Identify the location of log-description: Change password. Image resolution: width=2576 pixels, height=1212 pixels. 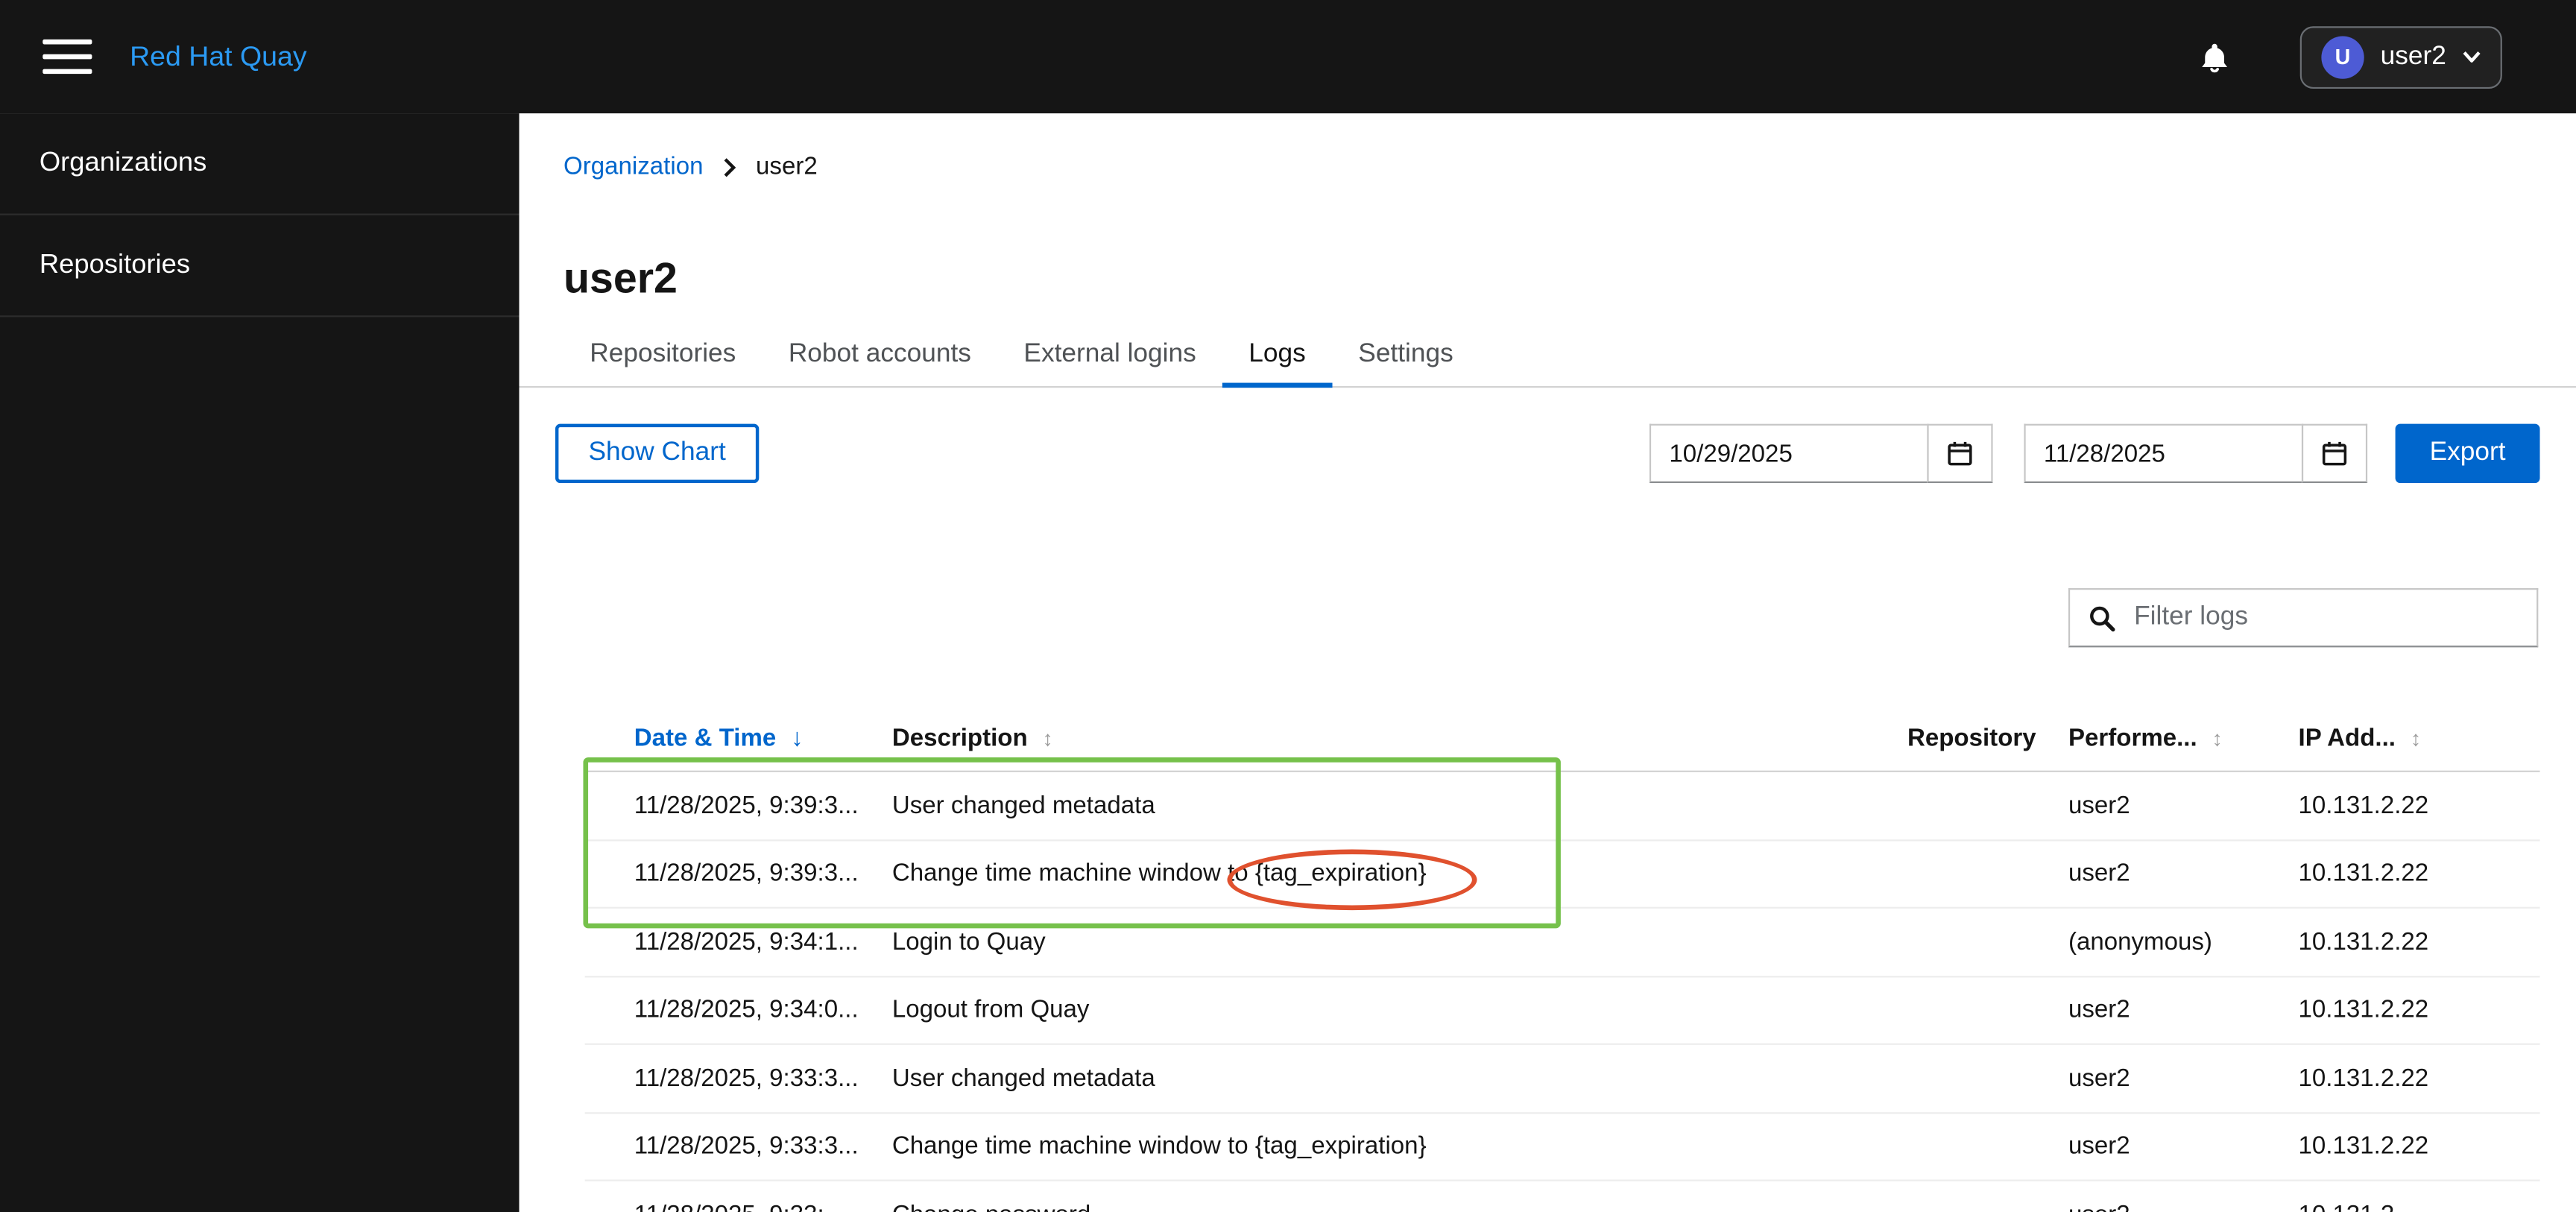
(1399, 1206).